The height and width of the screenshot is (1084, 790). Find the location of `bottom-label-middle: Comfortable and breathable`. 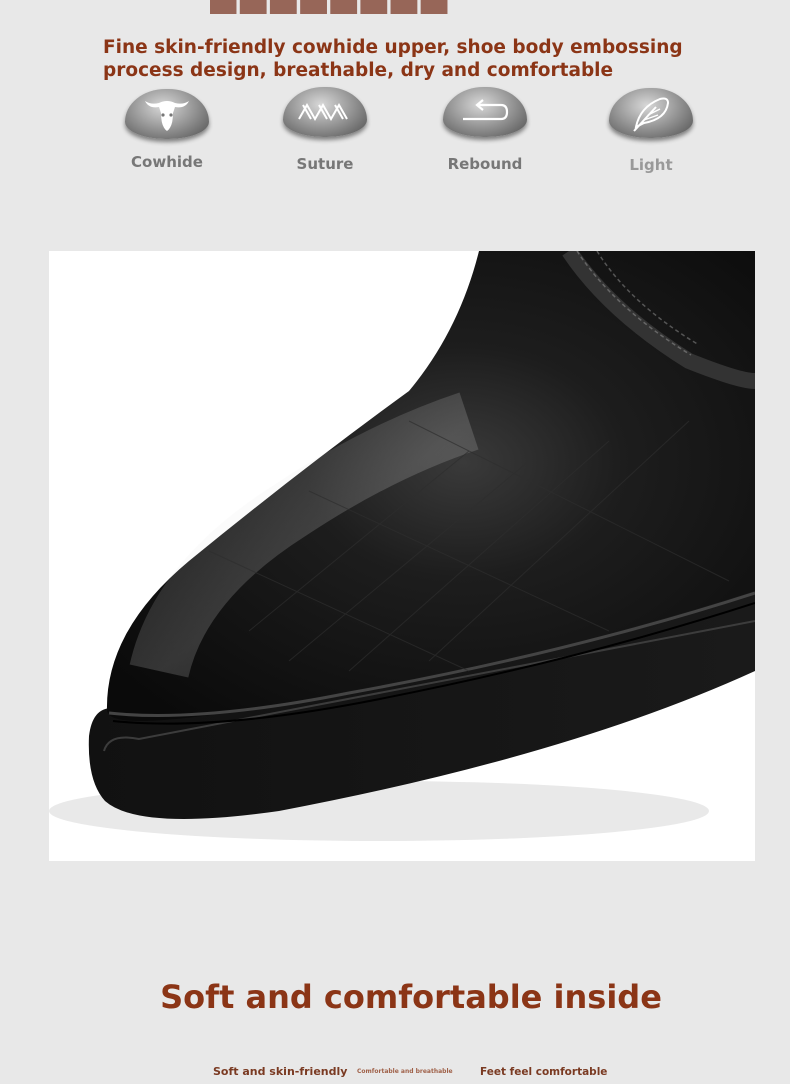

bottom-label-middle: Comfortable and breathable is located at coordinates (405, 1071).